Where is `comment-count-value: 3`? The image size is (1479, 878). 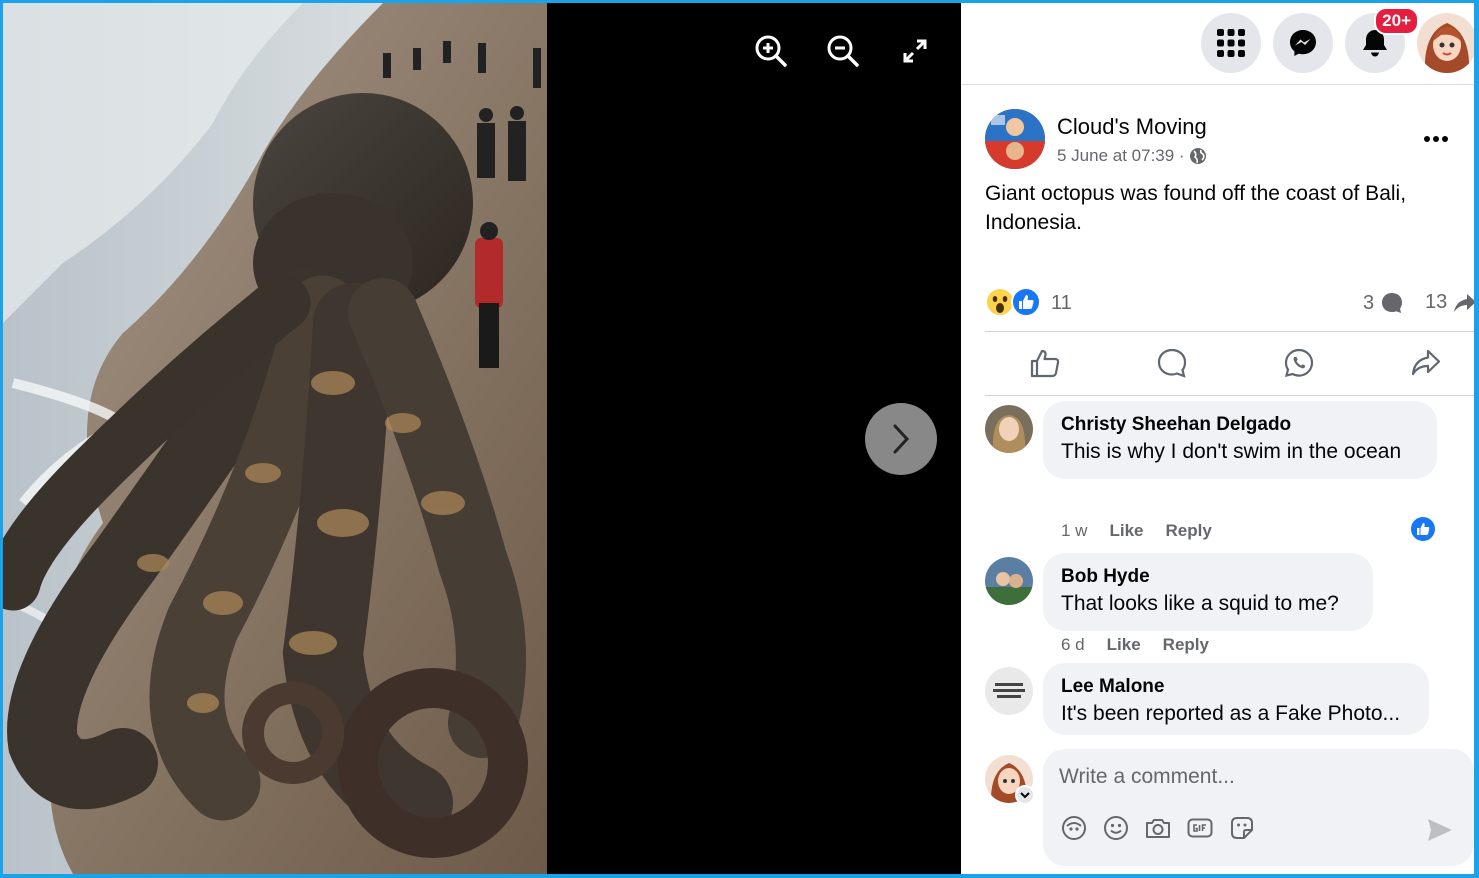
comment-count-value: 3 is located at coordinates (1369, 302).